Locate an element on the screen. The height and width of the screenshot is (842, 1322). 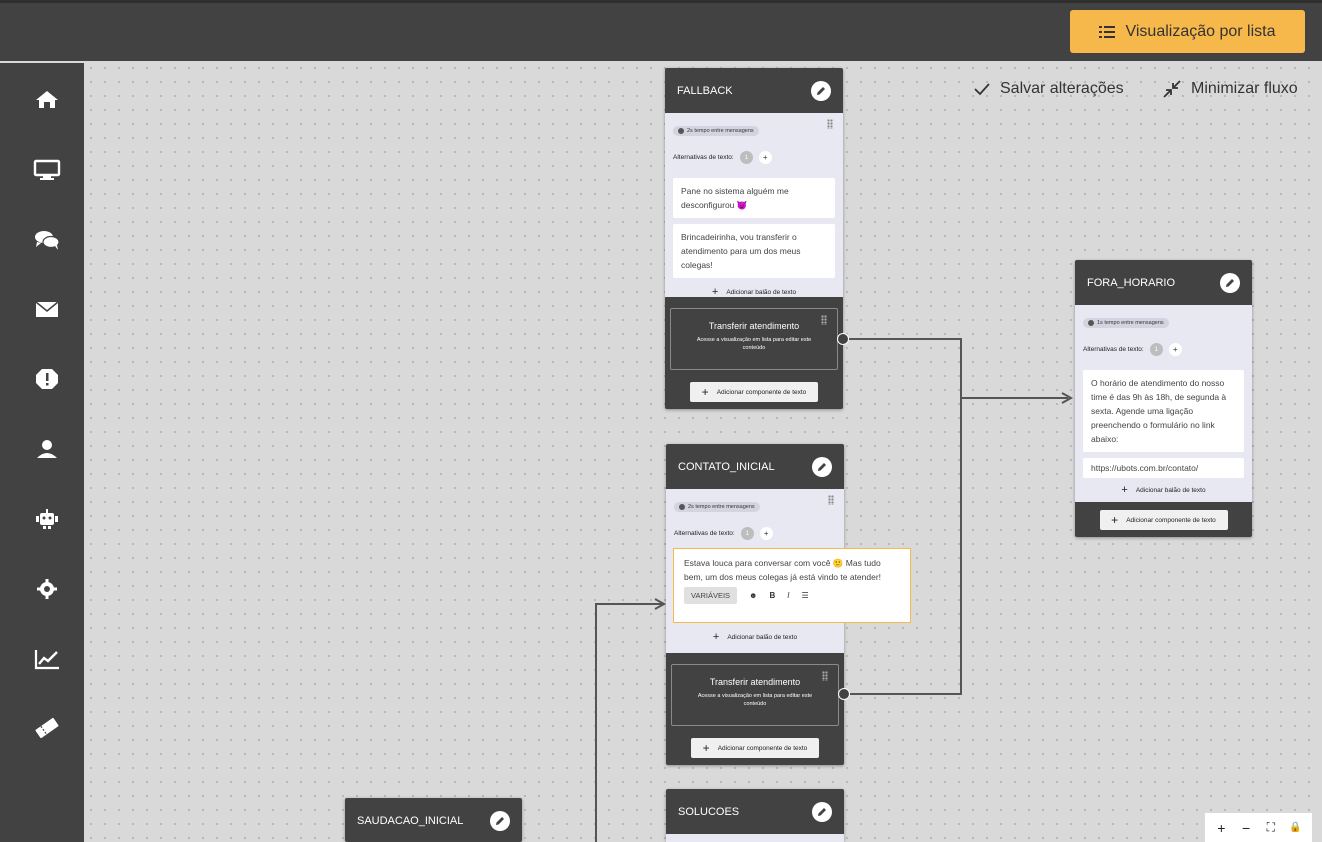
fit-view-icon: ⛶ is located at coordinates (1271, 827).